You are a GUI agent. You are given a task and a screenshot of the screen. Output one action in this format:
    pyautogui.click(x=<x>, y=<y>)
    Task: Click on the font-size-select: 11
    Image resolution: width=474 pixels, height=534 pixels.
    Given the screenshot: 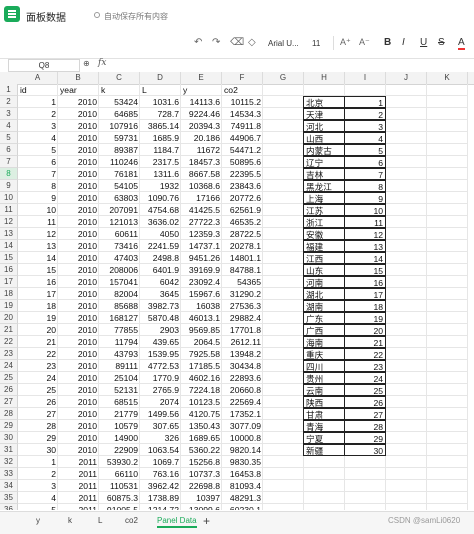 What is the action you would take?
    pyautogui.click(x=316, y=43)
    